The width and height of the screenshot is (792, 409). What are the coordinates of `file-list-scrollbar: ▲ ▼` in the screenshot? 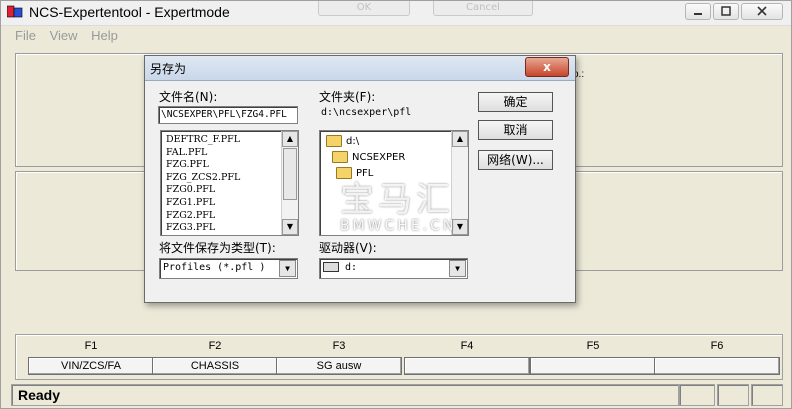 It's located at (289, 183).